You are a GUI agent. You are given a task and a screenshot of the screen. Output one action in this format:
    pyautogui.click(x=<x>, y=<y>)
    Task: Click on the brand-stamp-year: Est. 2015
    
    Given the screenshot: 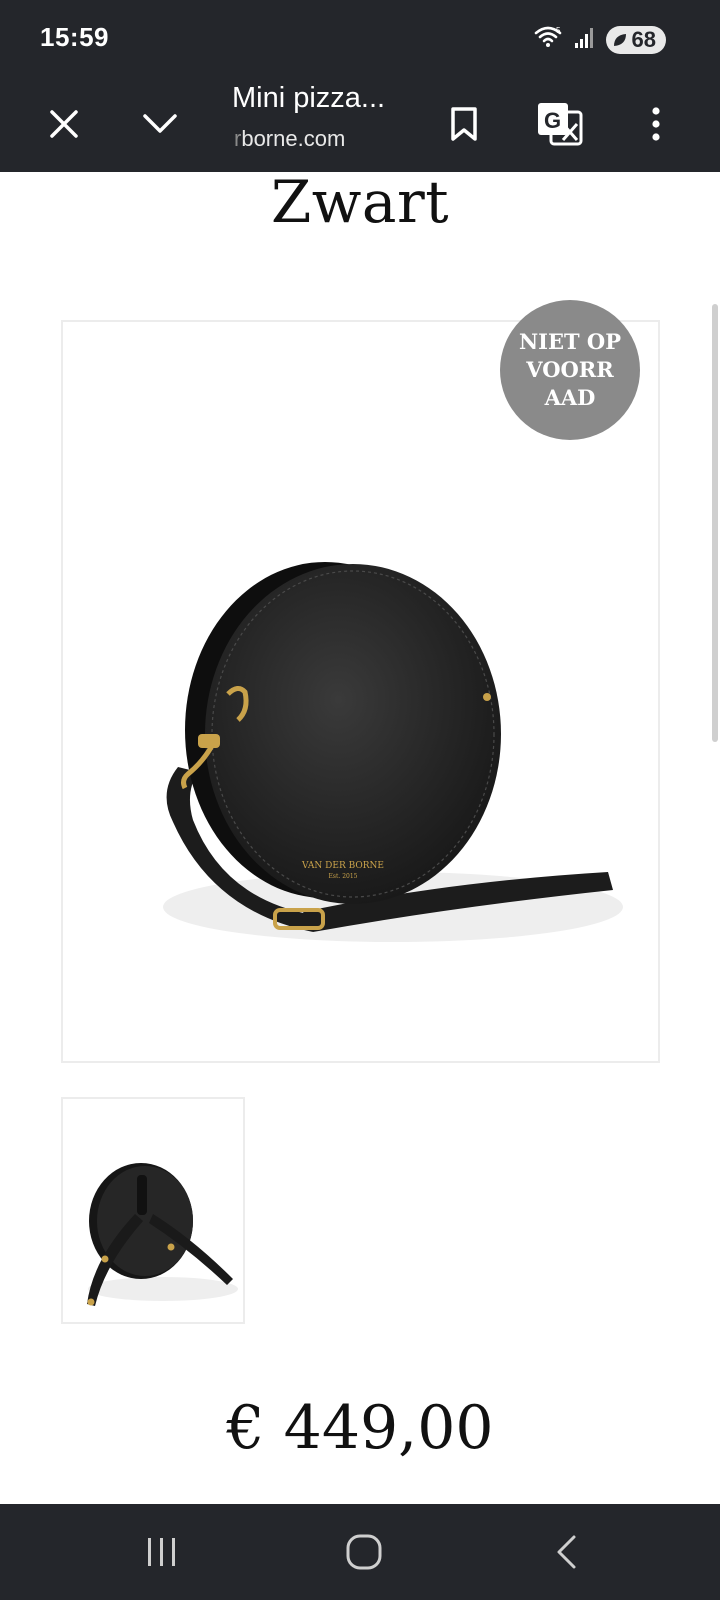 What is the action you would take?
    pyautogui.click(x=343, y=876)
    